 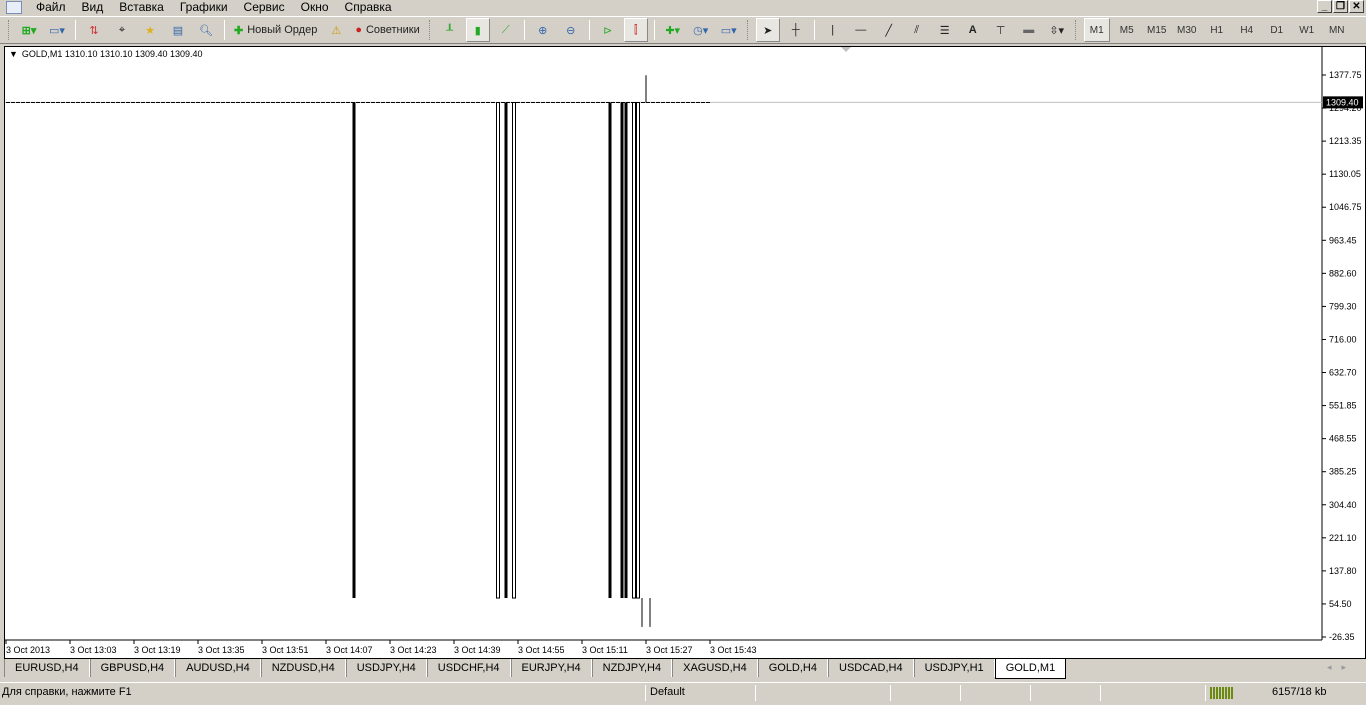 I want to click on rectangle-button: ▬, so click(x=1029, y=30).